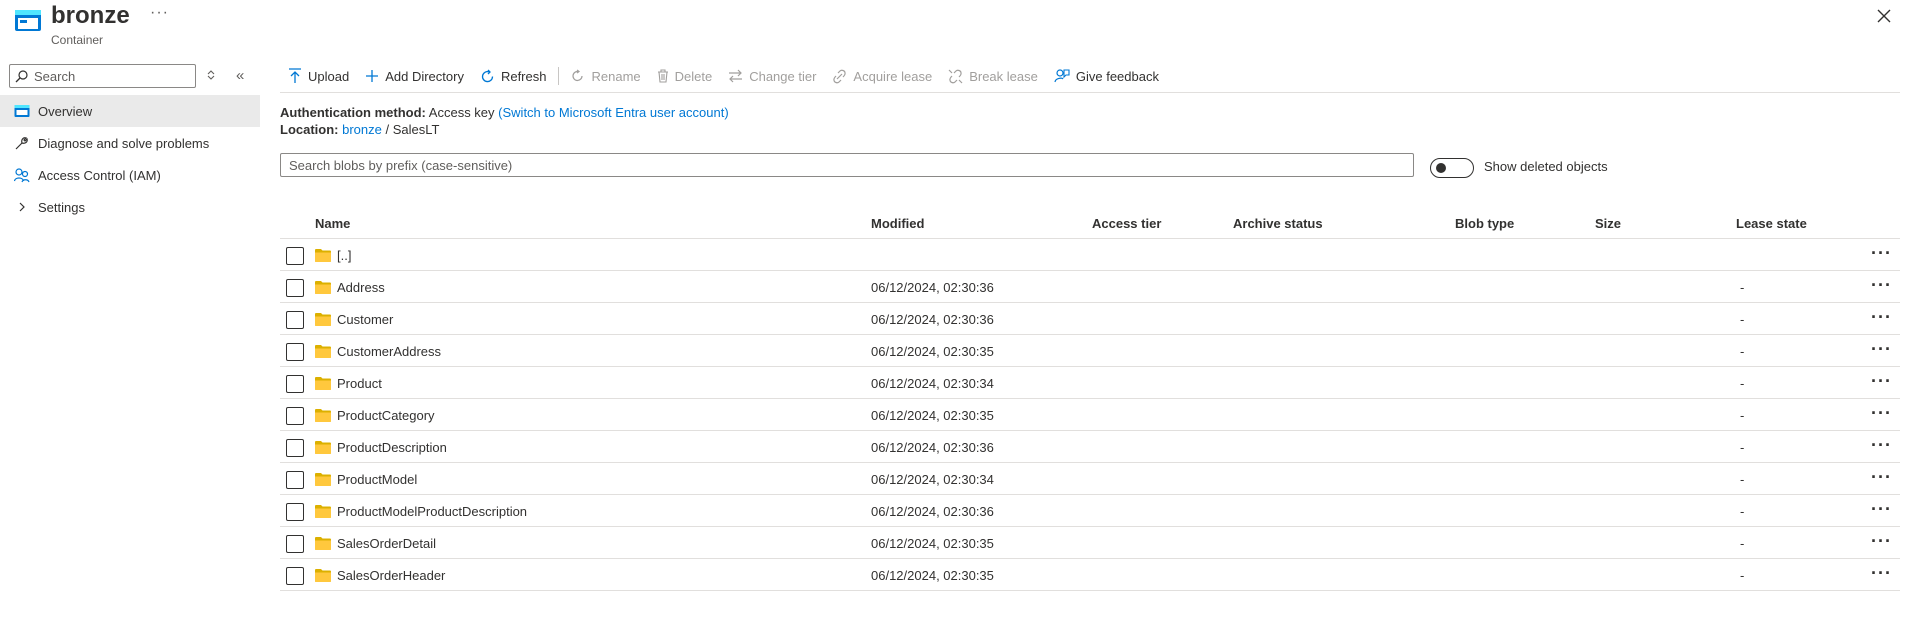 The width and height of the screenshot is (1912, 618). What do you see at coordinates (318, 76) in the screenshot?
I see `upload-button: Upload` at bounding box center [318, 76].